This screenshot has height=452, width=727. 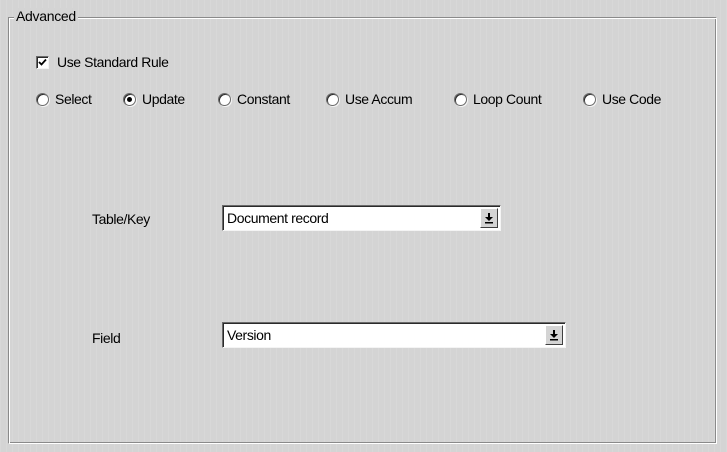 I want to click on table-key-select: Document record, so click(x=361, y=218).